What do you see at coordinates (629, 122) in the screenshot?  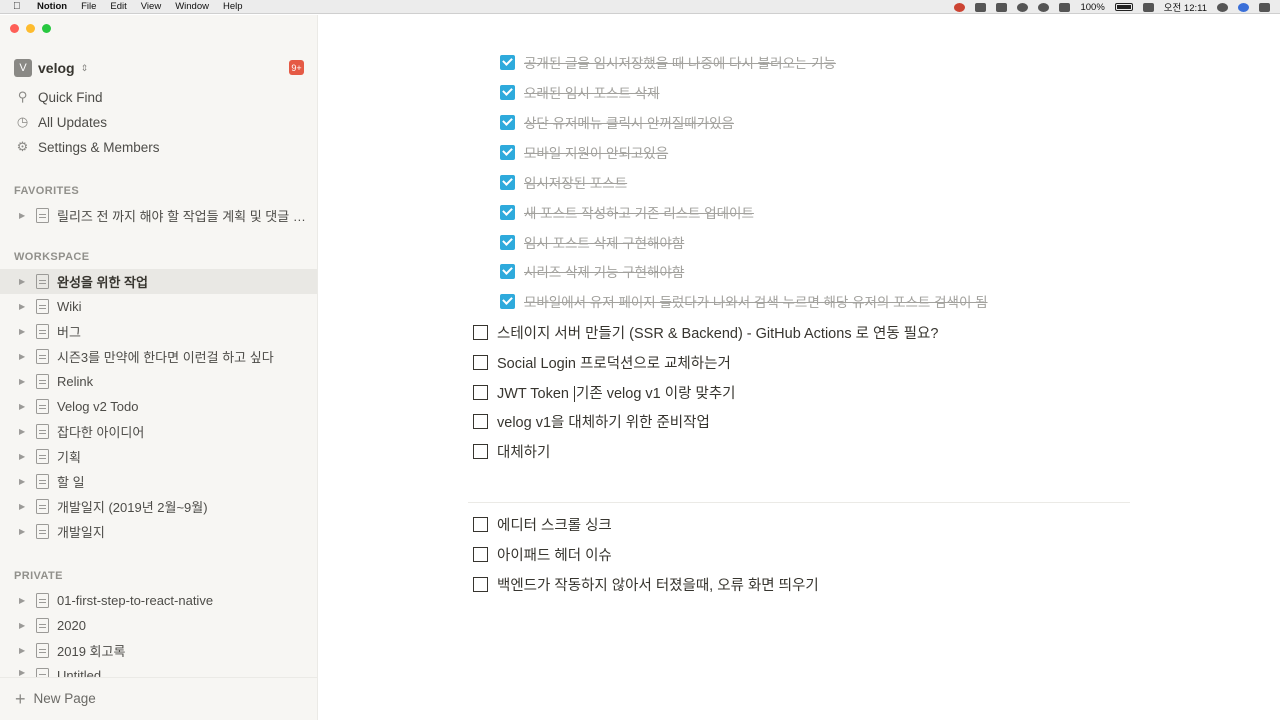 I see `todo-text: 상단 유저메뉴 클릭시 안꺼질때가있음` at bounding box center [629, 122].